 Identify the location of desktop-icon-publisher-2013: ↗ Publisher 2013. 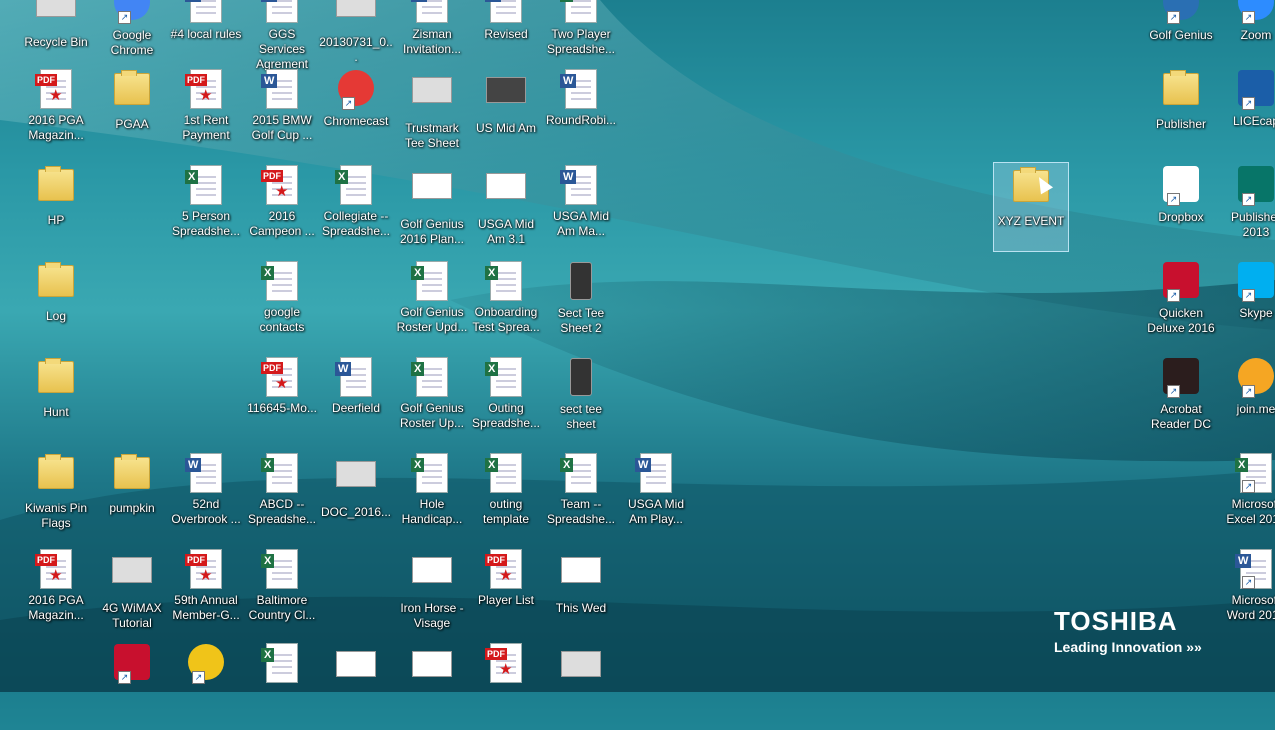
(1246, 207).